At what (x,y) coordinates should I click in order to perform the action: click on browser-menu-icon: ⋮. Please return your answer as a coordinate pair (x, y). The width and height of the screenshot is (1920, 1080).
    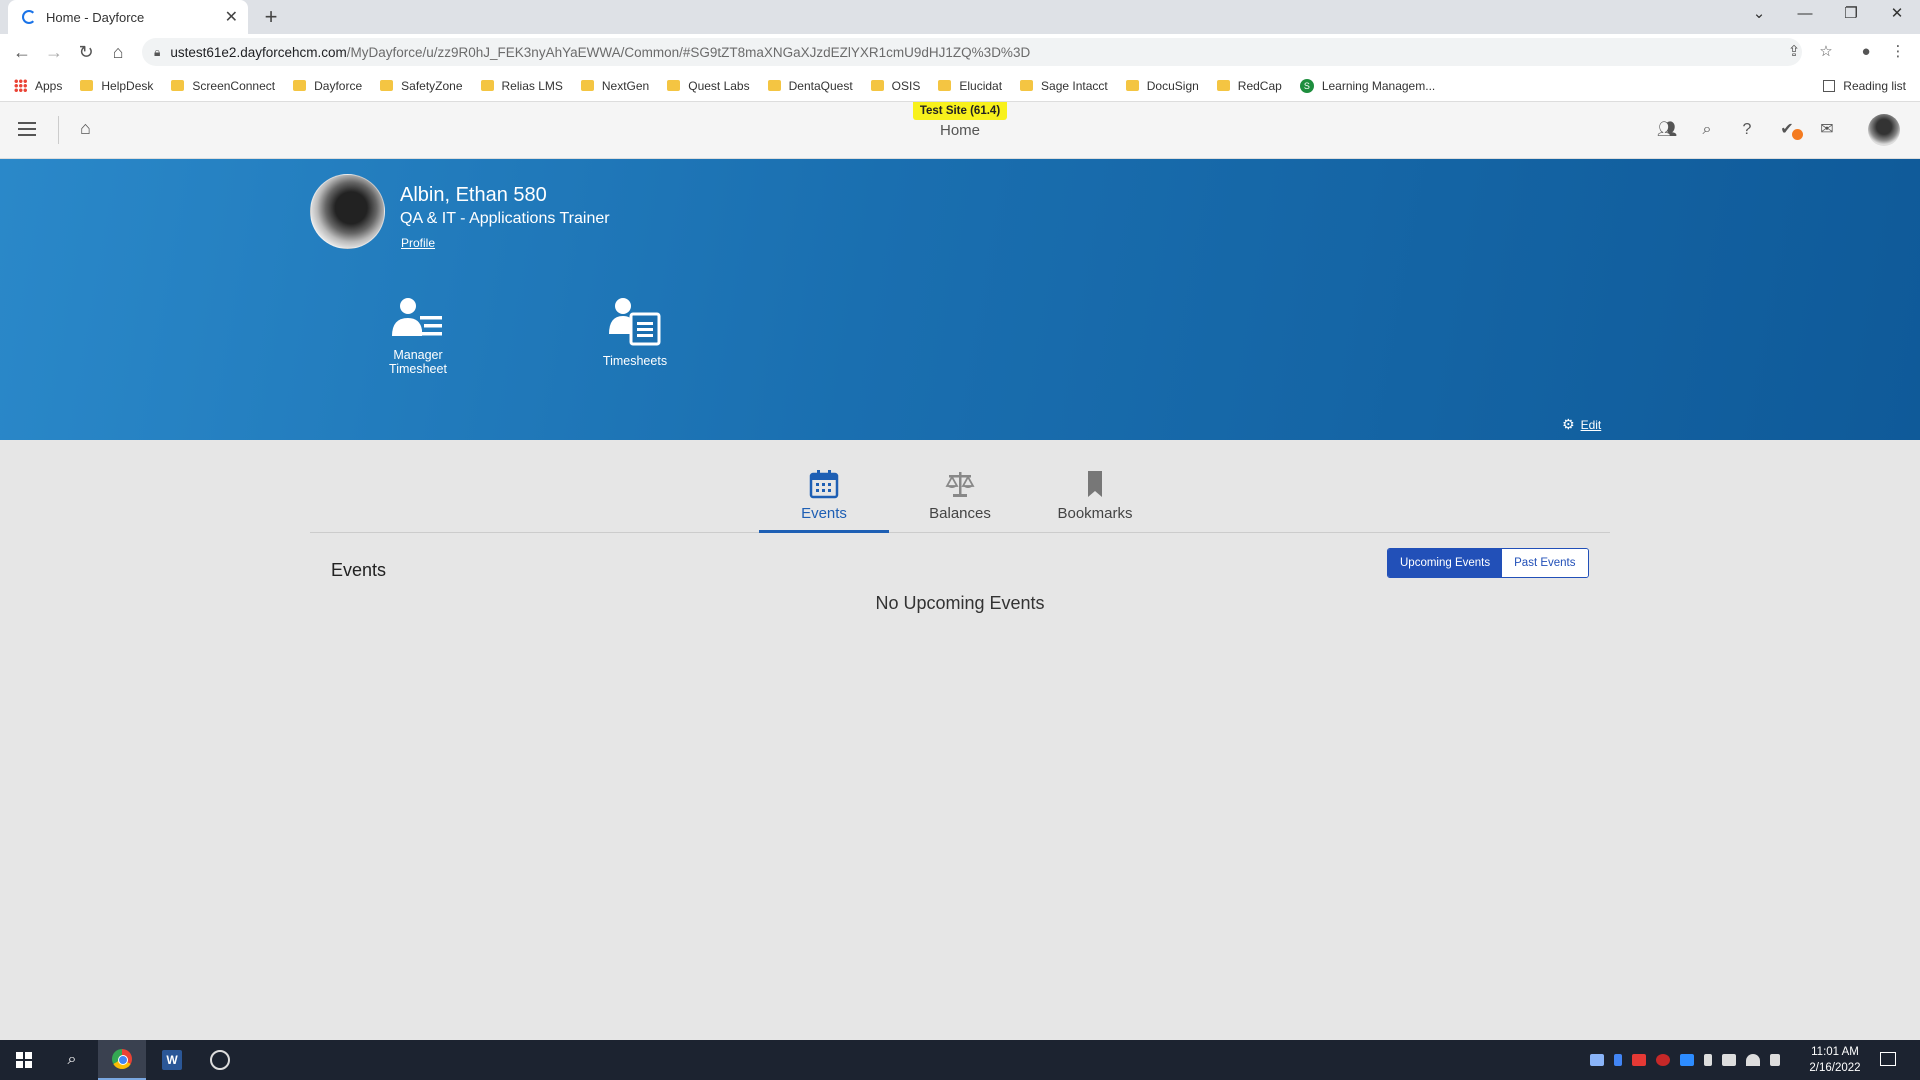
    Looking at the image, I should click on (1898, 52).